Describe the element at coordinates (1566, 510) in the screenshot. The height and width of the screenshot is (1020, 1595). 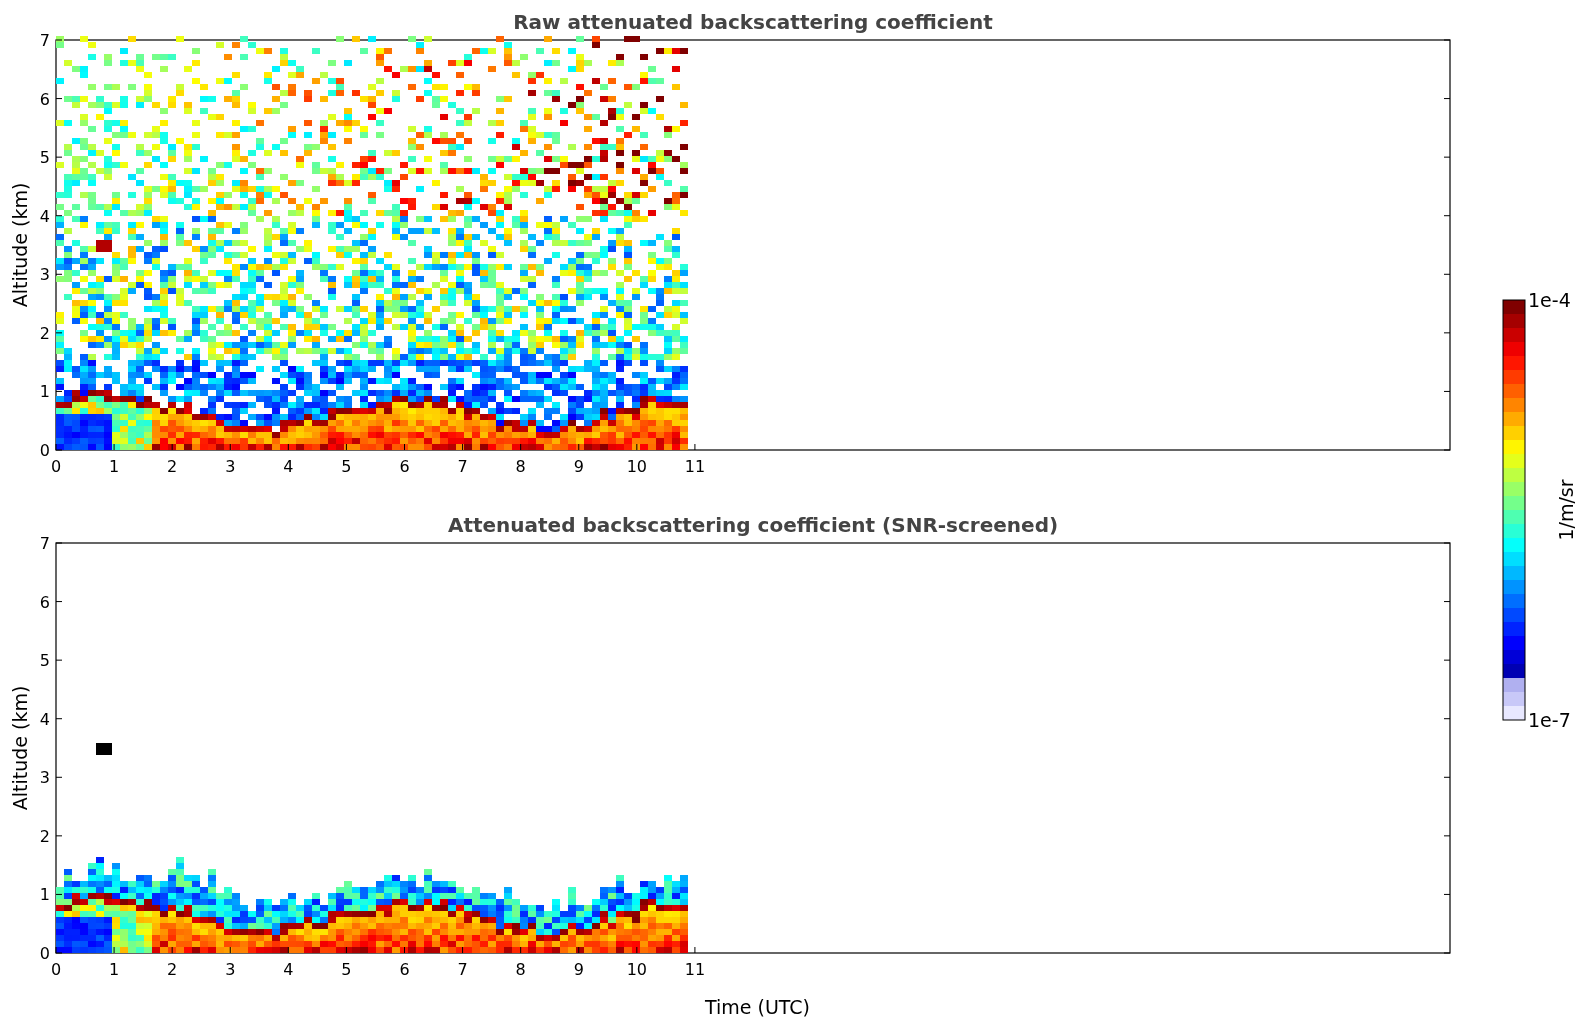
I see `colorbar-title: 1/m/sr` at that location.